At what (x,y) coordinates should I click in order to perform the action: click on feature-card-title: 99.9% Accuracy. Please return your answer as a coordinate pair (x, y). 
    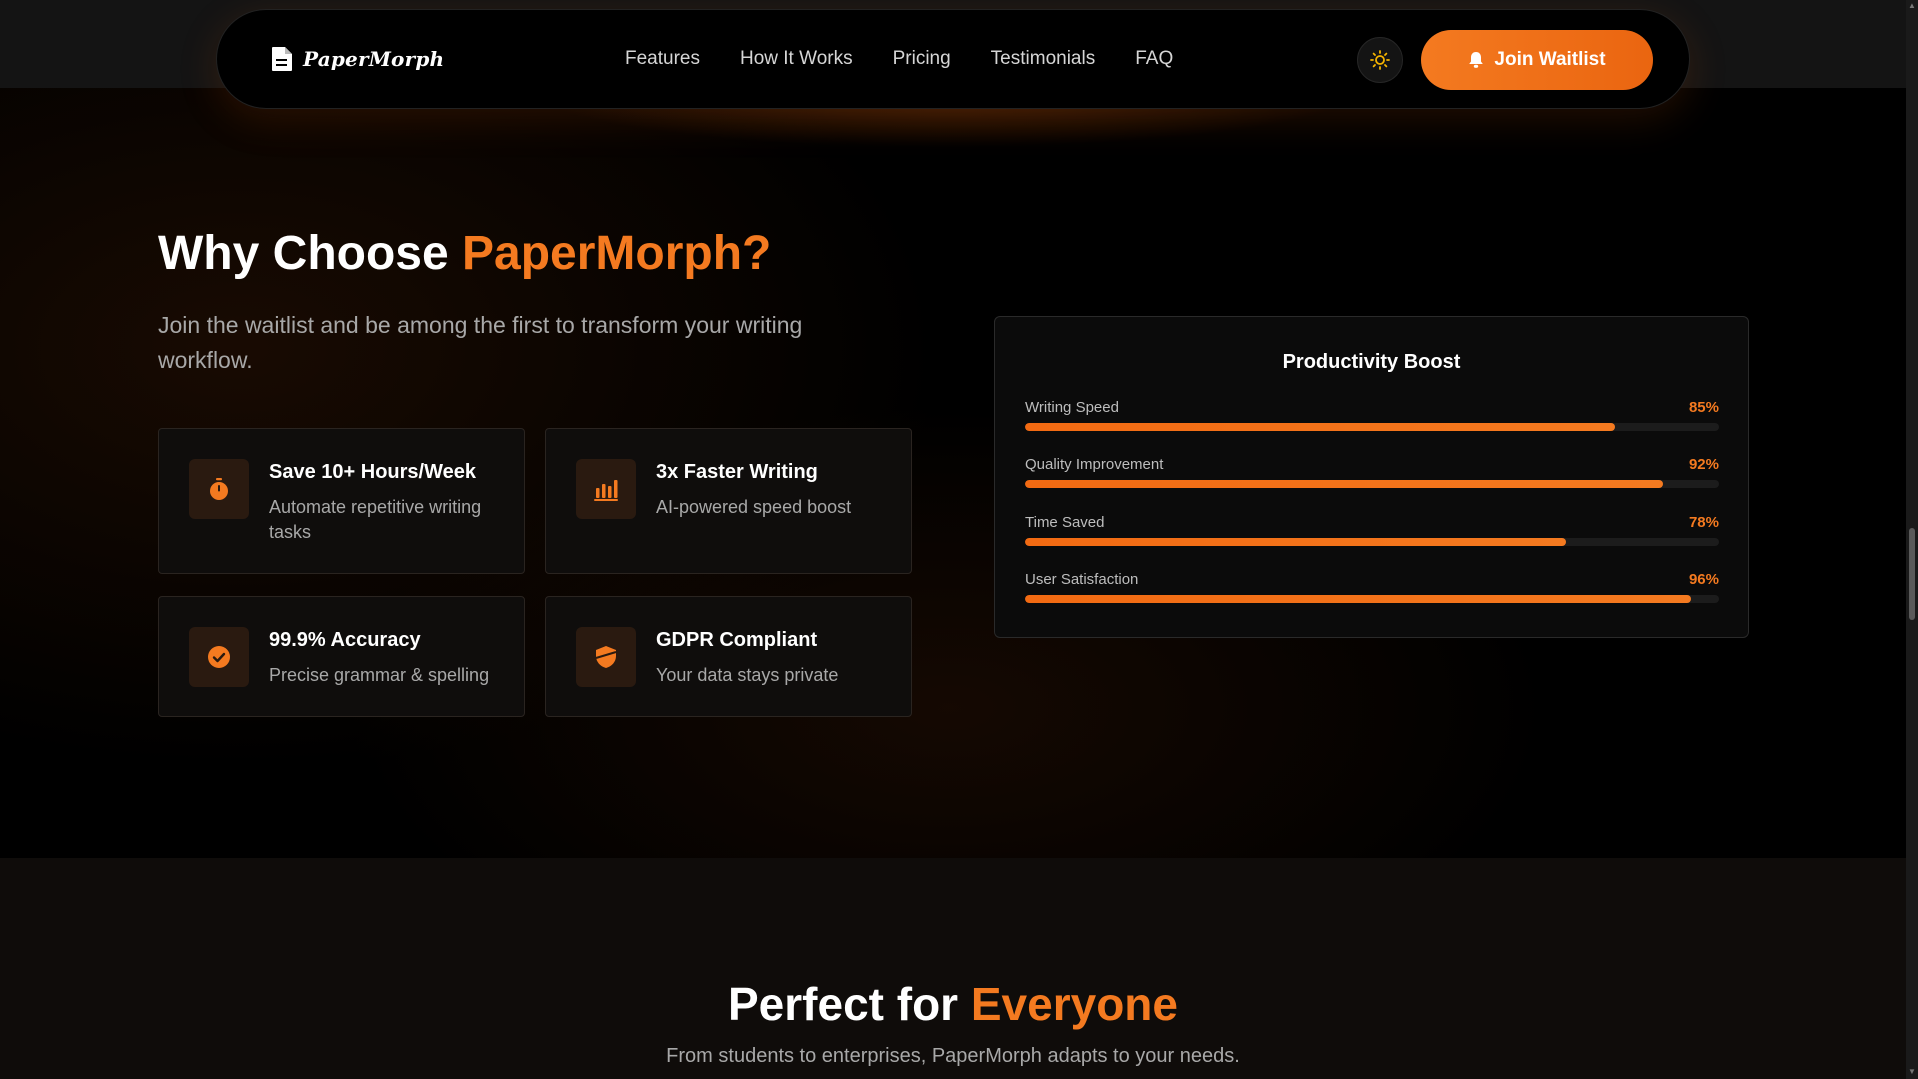
    Looking at the image, I should click on (345, 640).